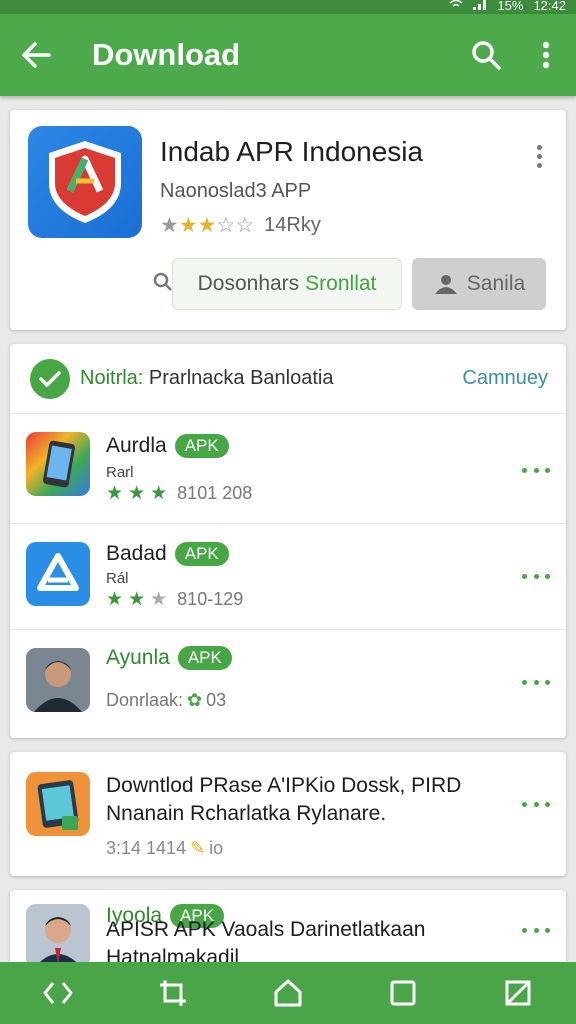 The image size is (576, 1024). I want to click on featured-rating: ★★★☆☆ 14Rky, so click(240, 225).